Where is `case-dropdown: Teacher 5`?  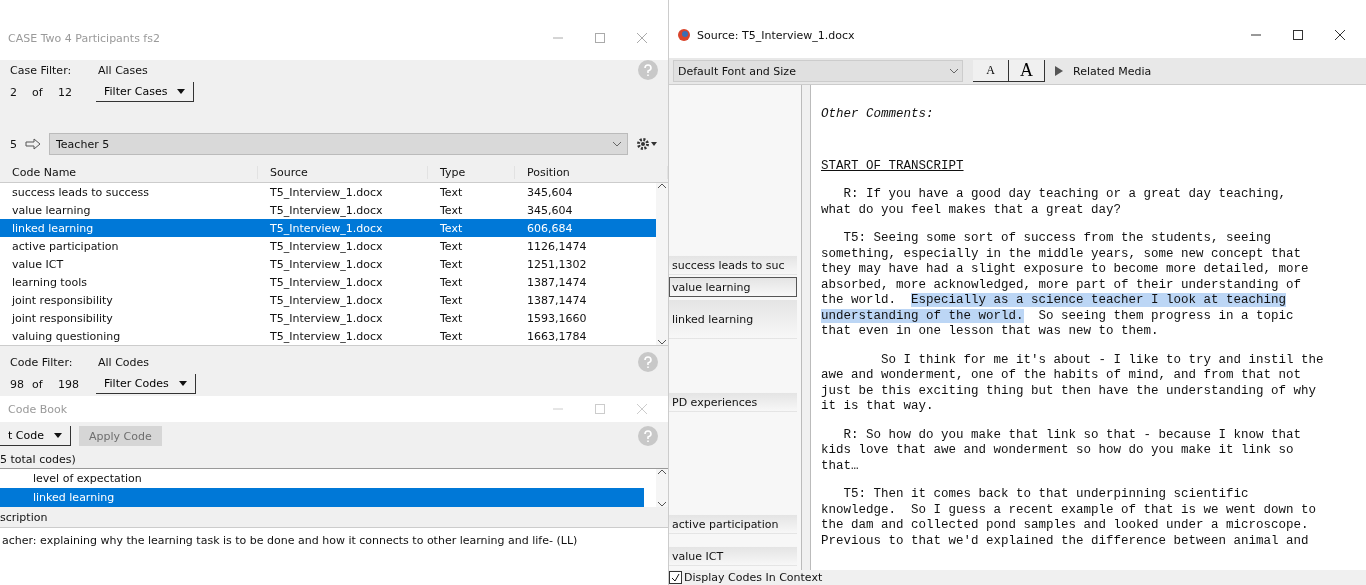 case-dropdown: Teacher 5 is located at coordinates (338, 144).